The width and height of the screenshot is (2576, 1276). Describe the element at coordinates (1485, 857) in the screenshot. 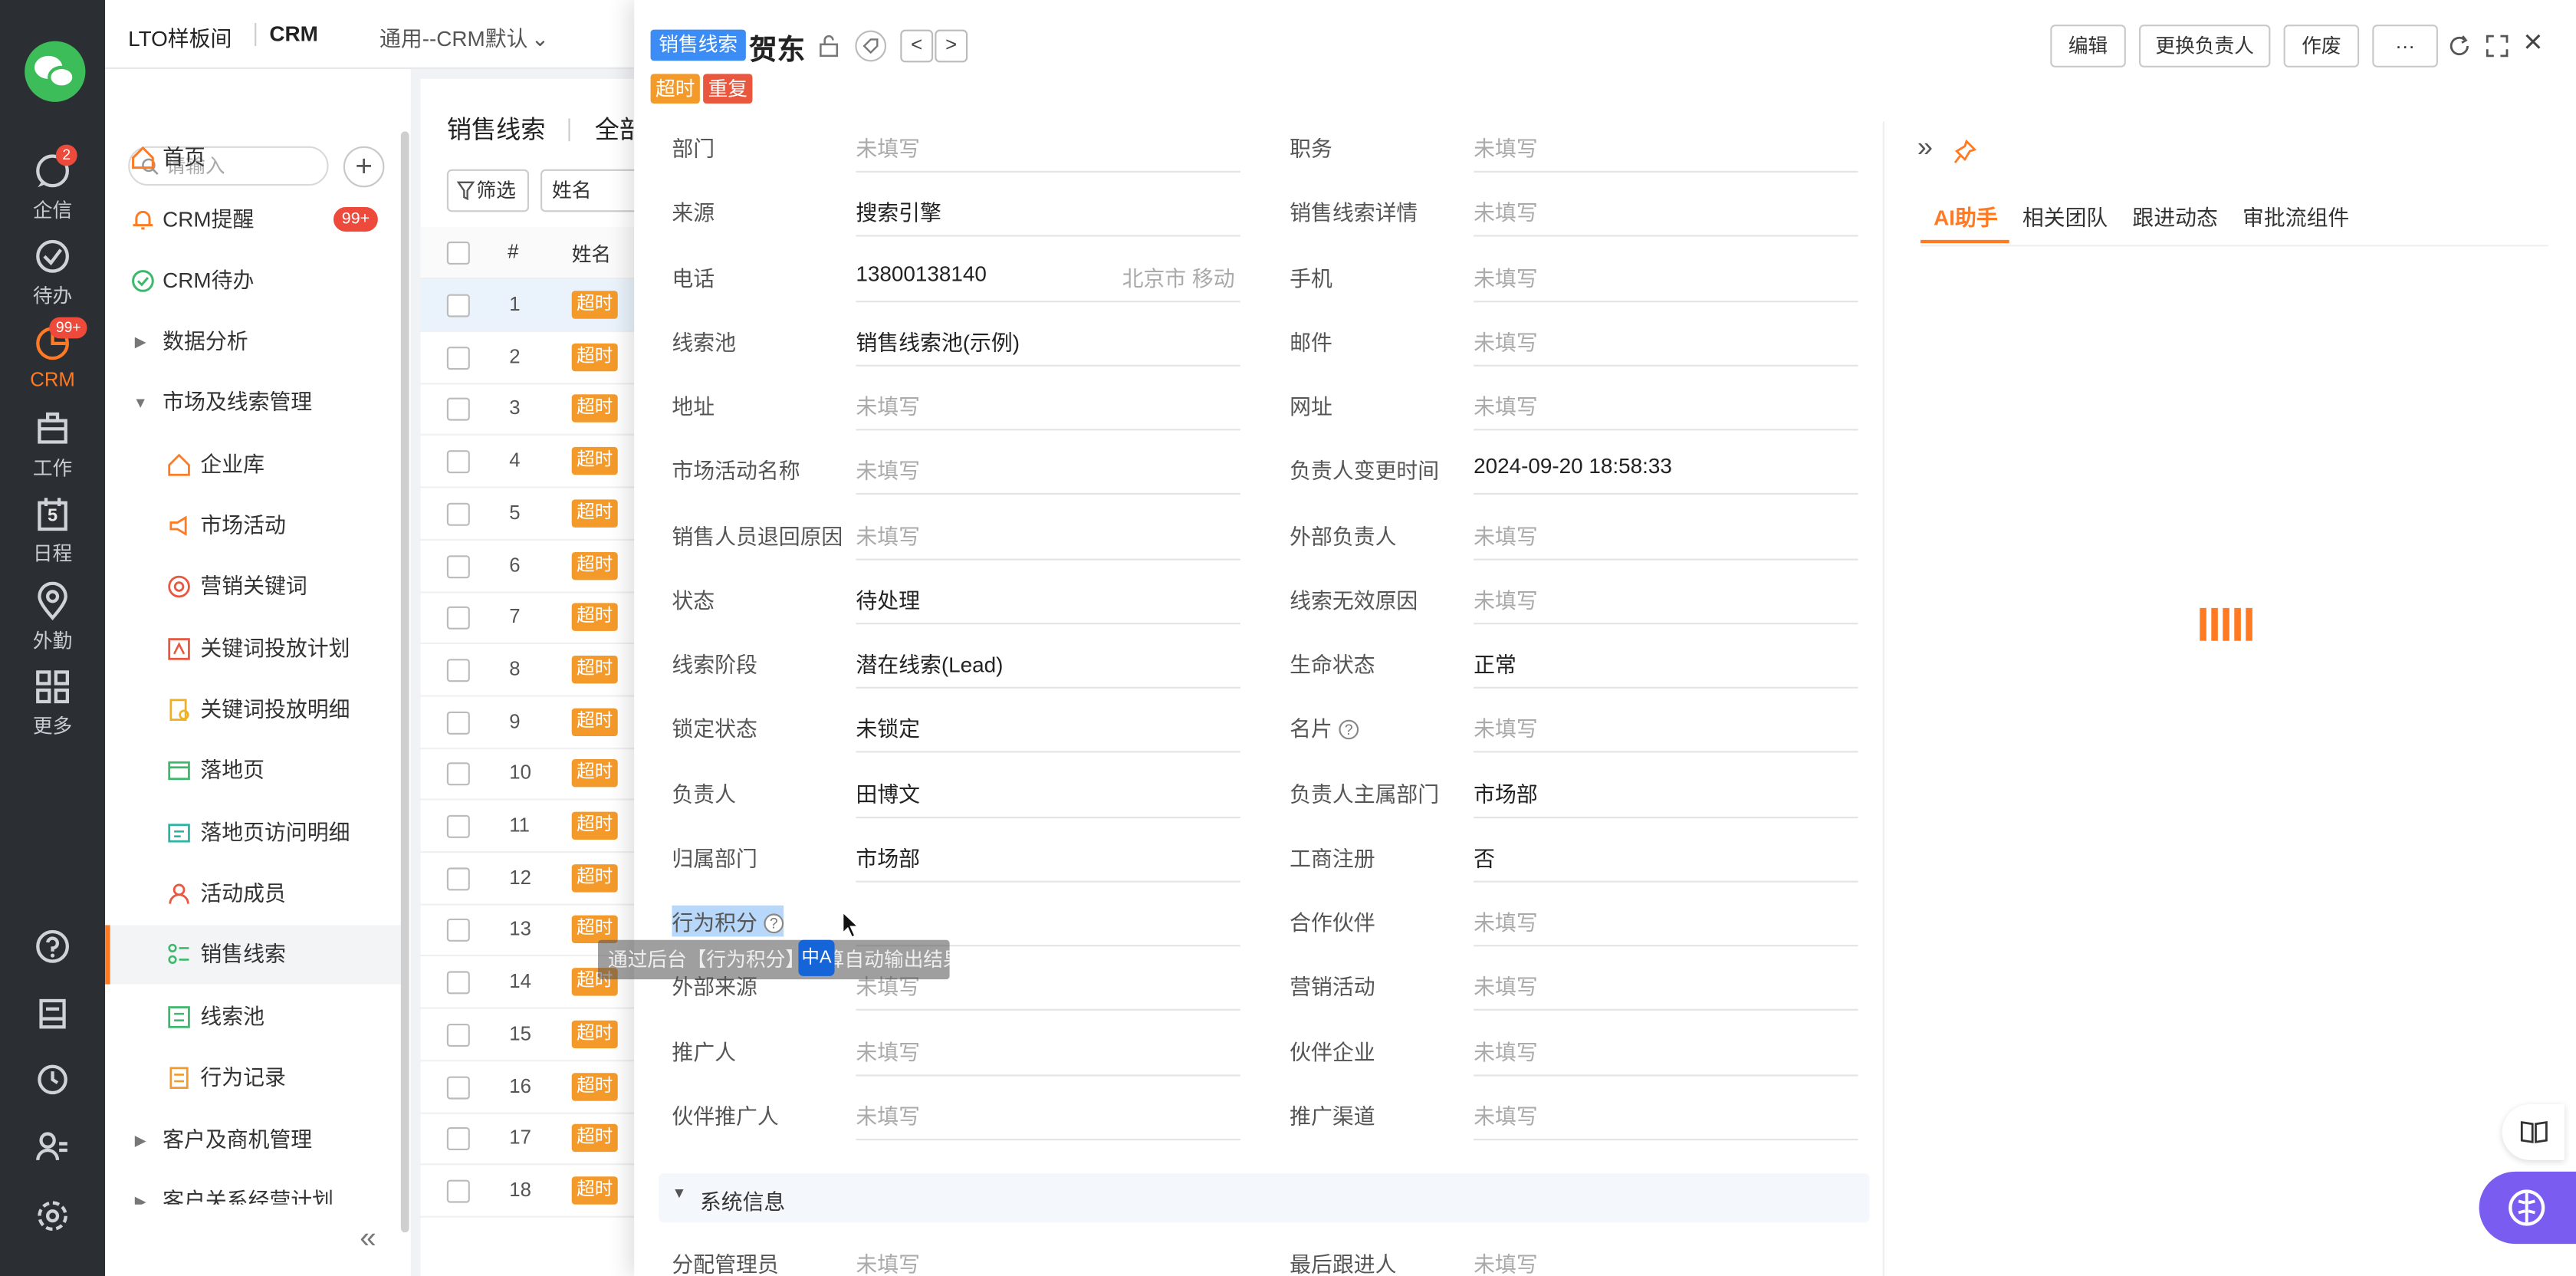

I see `field-value: 否` at that location.